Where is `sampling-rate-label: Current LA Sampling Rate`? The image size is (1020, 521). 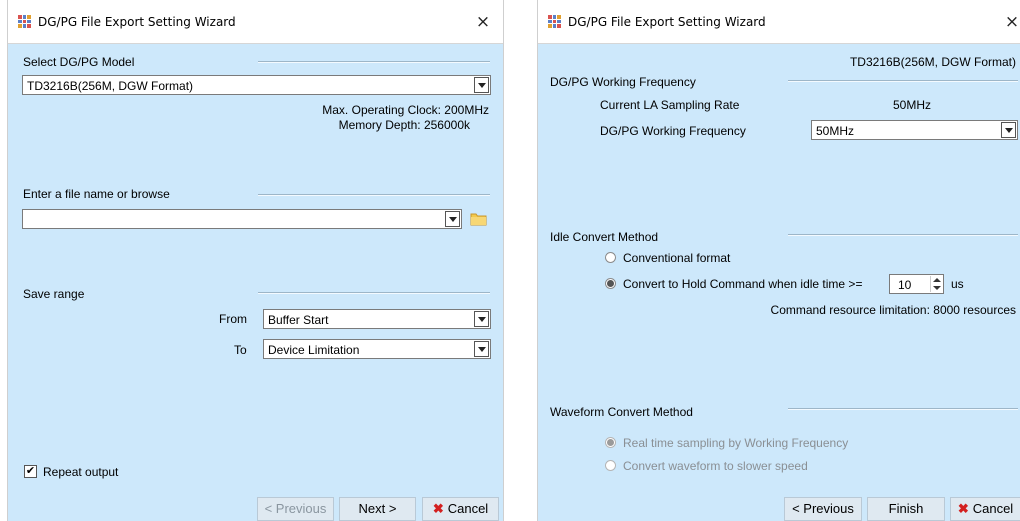 sampling-rate-label: Current LA Sampling Rate is located at coordinates (670, 105).